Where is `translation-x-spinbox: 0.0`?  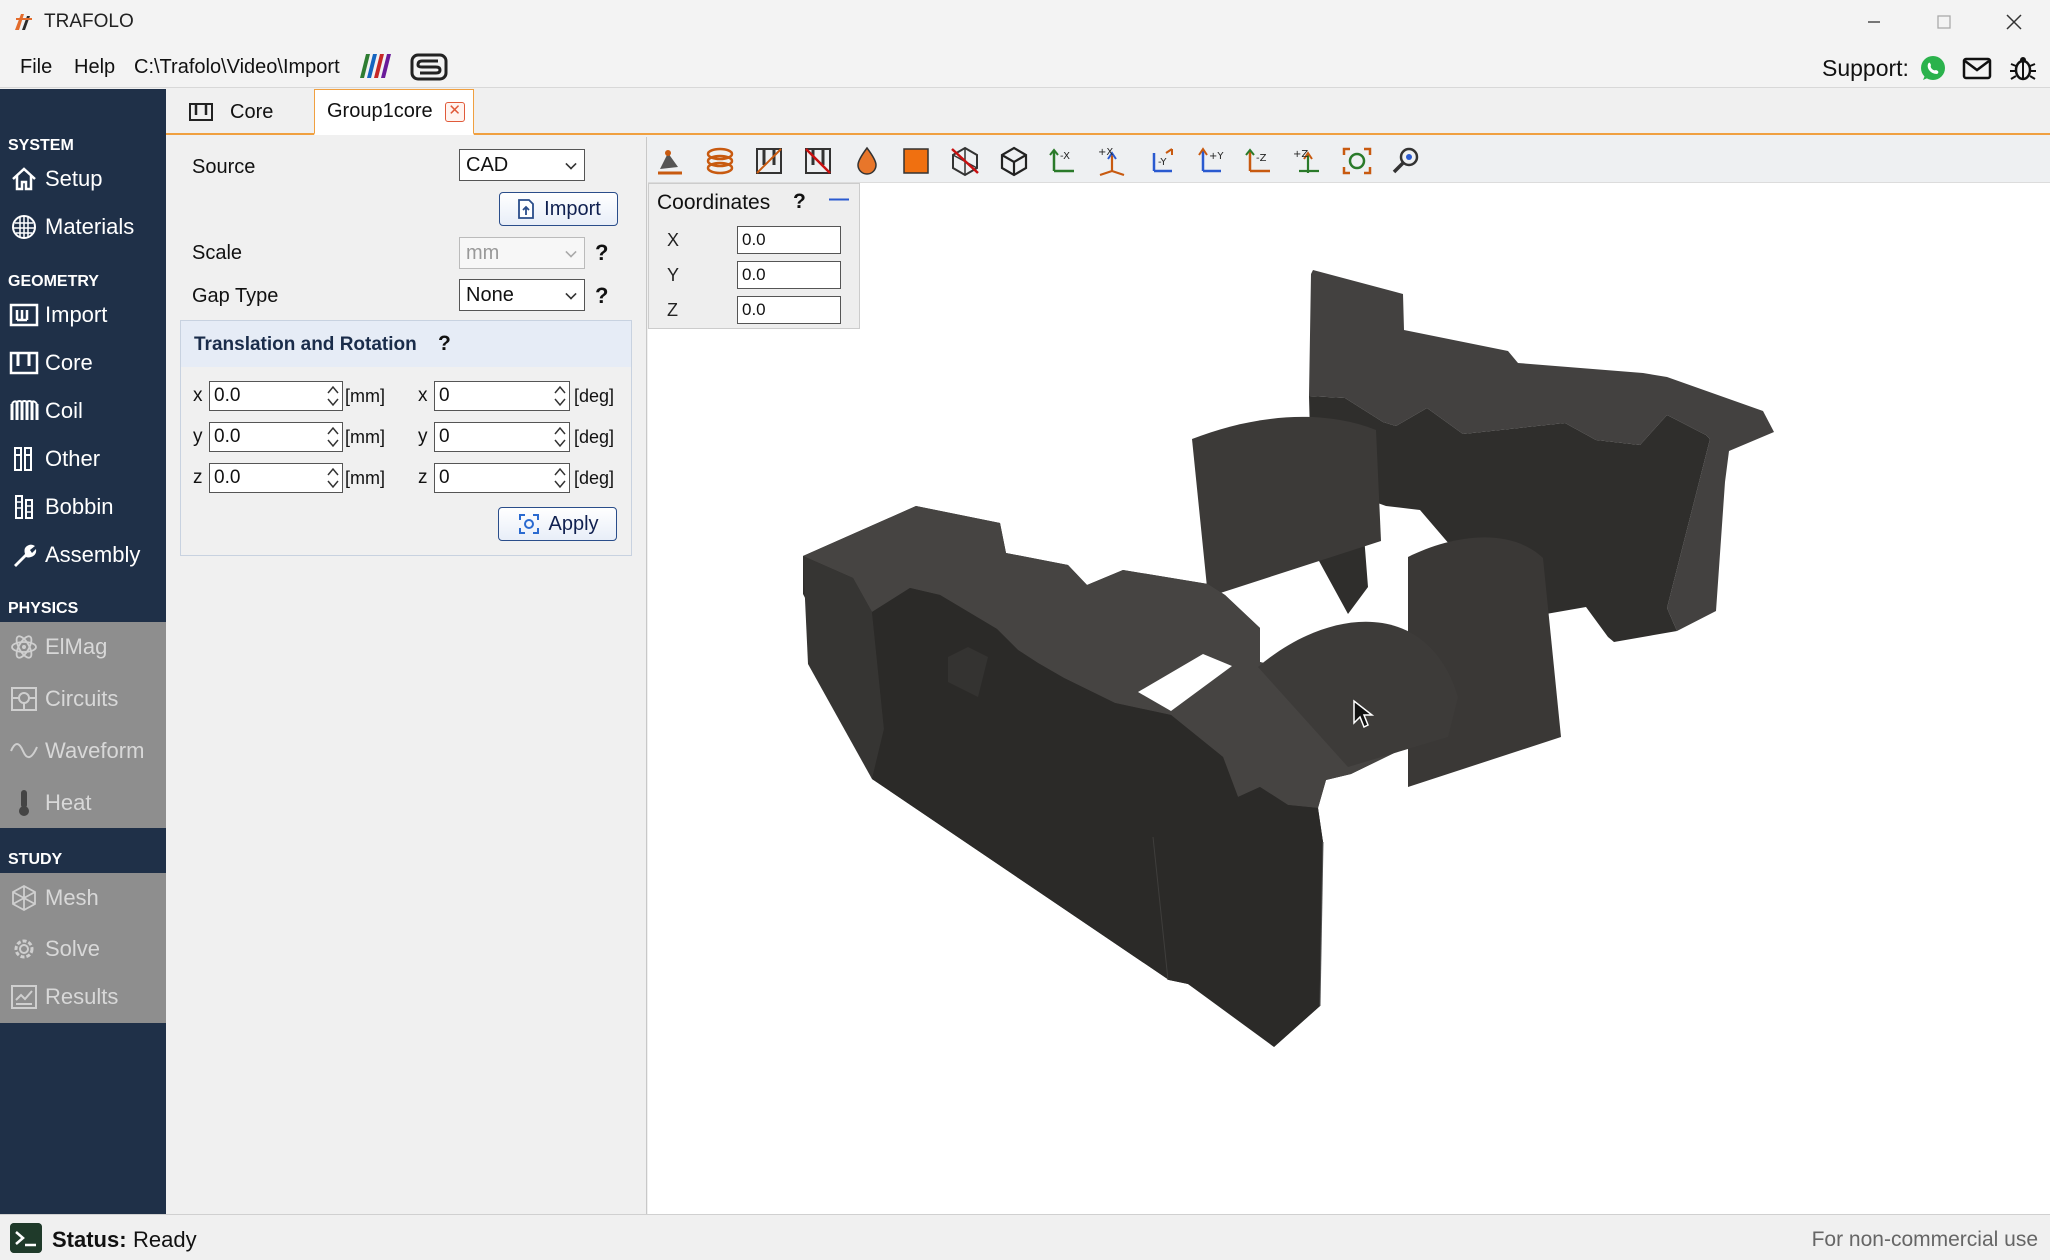 translation-x-spinbox: 0.0 is located at coordinates (276, 396).